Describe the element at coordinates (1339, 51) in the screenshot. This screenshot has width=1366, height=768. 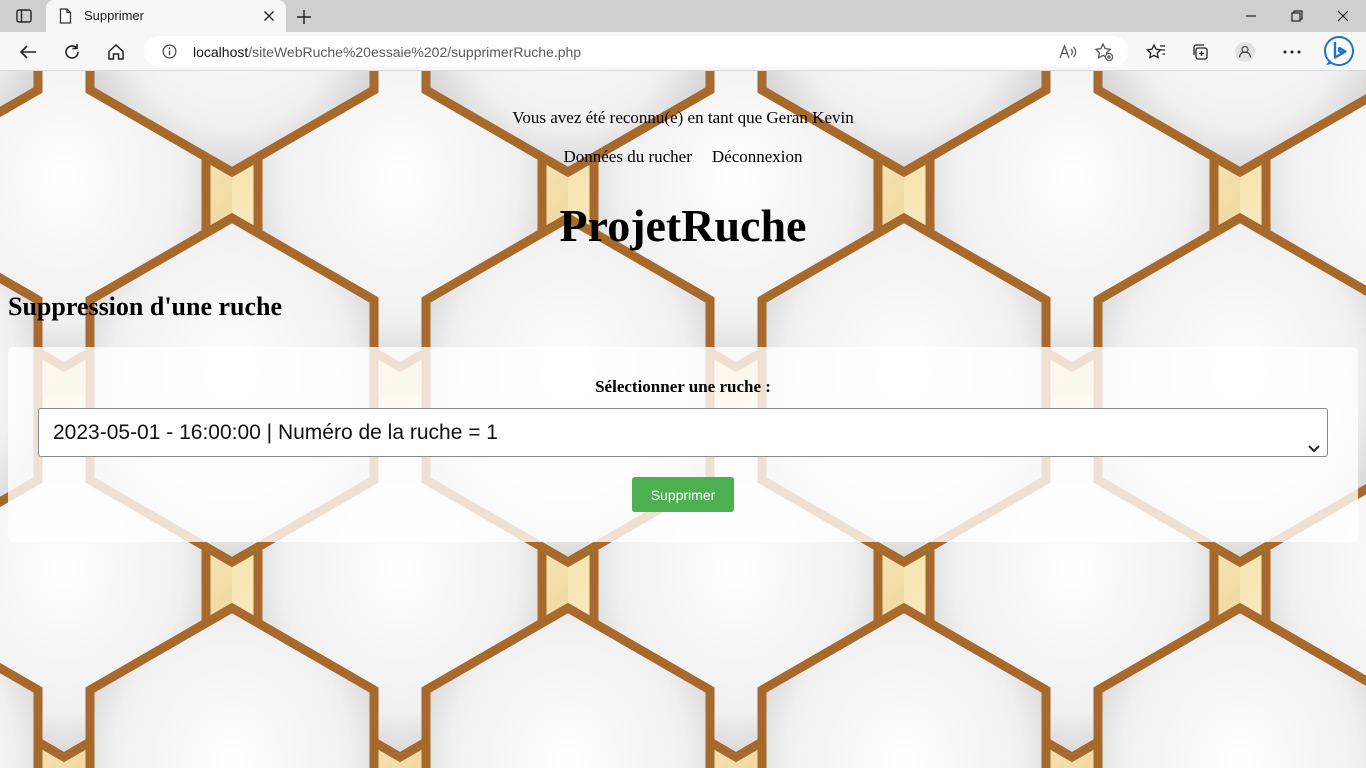
I see `bing-copilot-icon` at that location.